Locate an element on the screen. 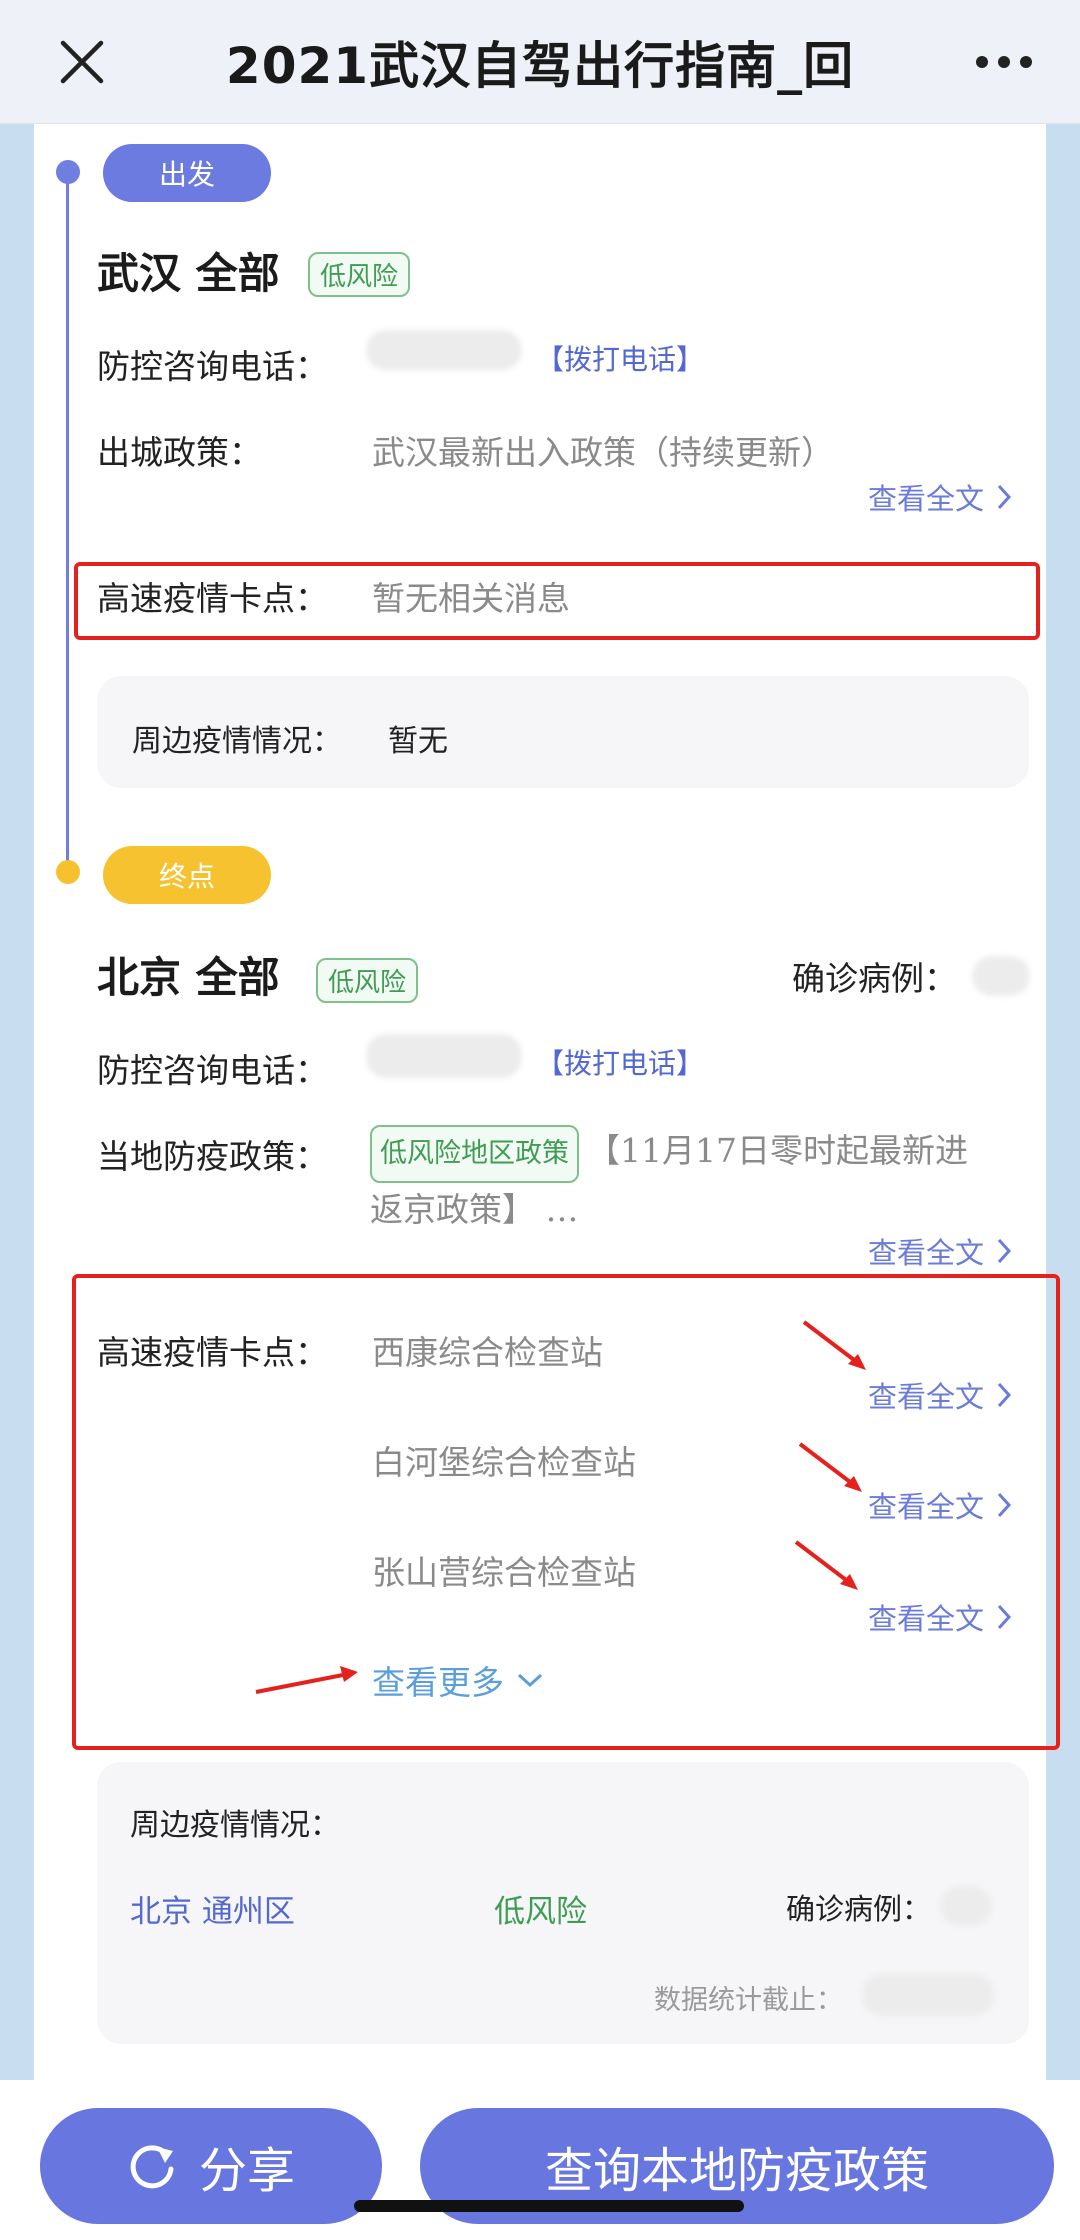 This screenshot has width=1080, height=2240. end-pill: 终点 is located at coordinates (187, 875).